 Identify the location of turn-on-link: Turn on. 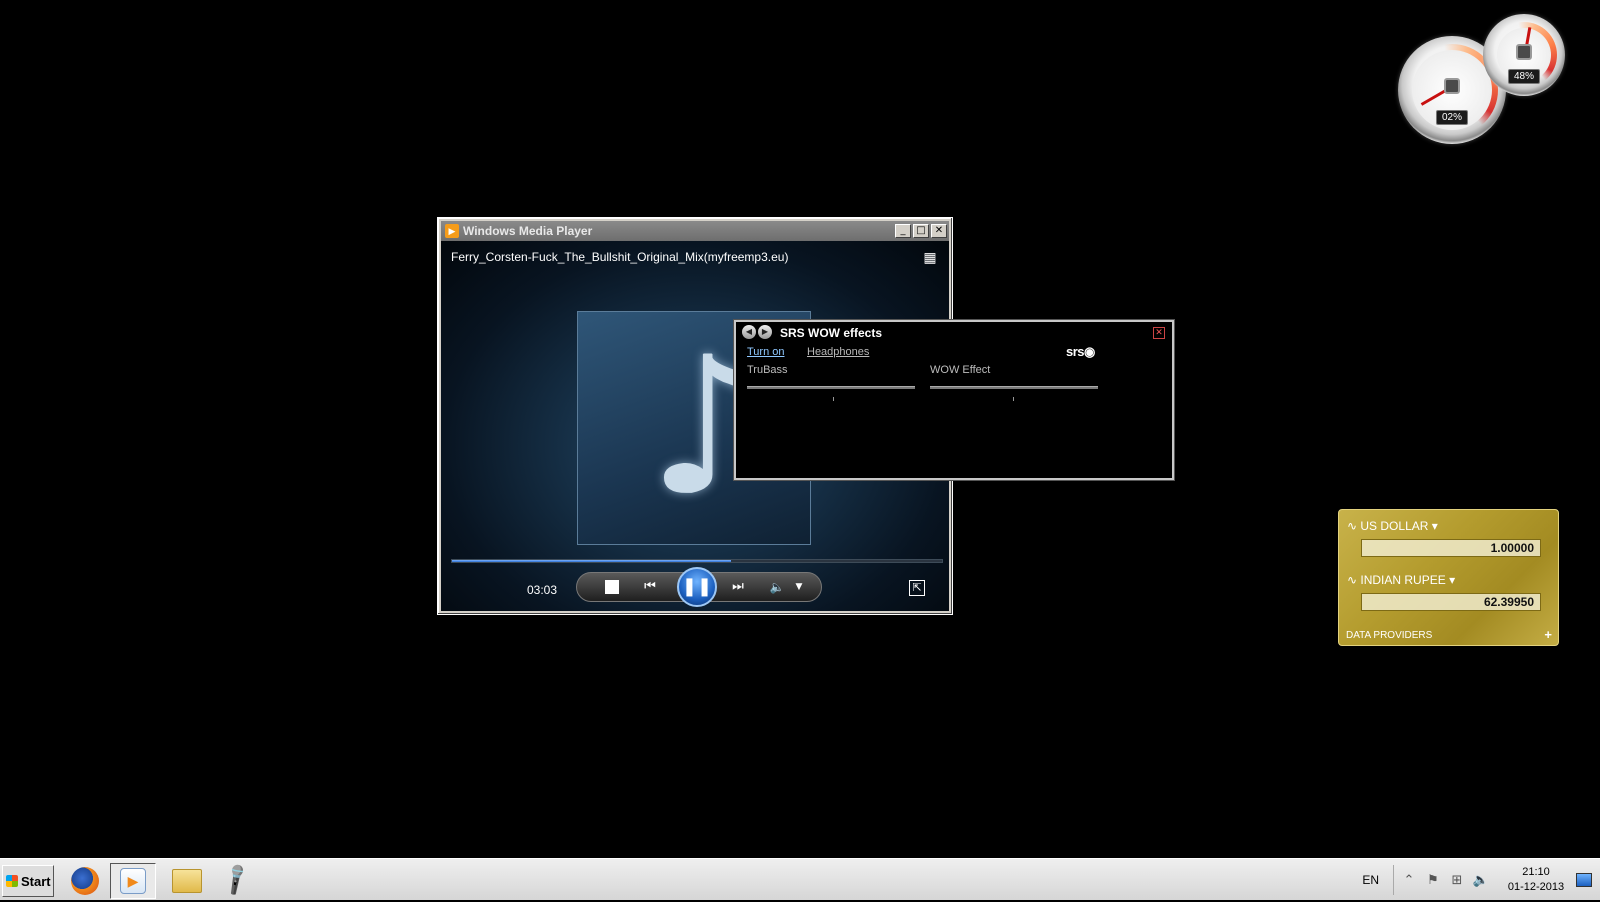
(766, 352).